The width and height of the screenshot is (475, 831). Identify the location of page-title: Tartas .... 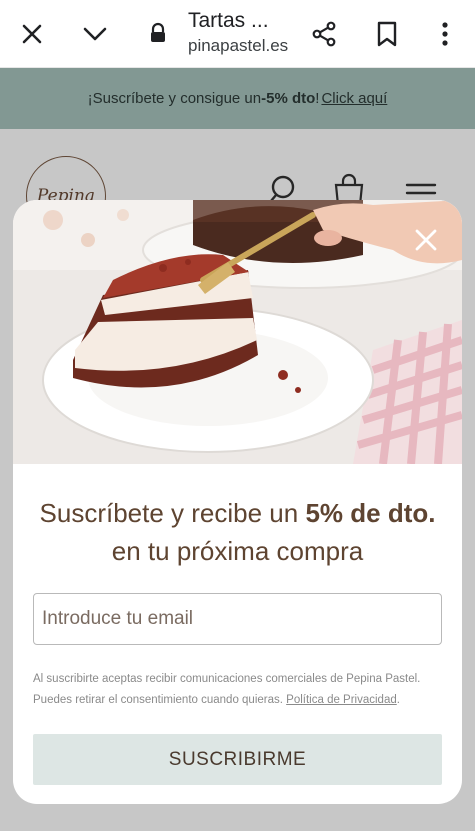
(228, 20).